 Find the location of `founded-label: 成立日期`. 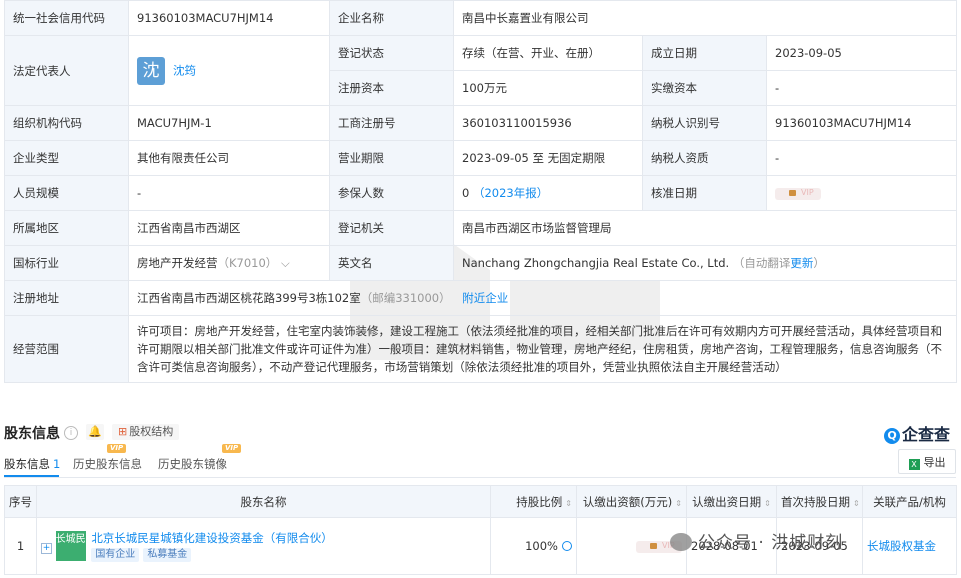

founded-label: 成立日期 is located at coordinates (704, 53).